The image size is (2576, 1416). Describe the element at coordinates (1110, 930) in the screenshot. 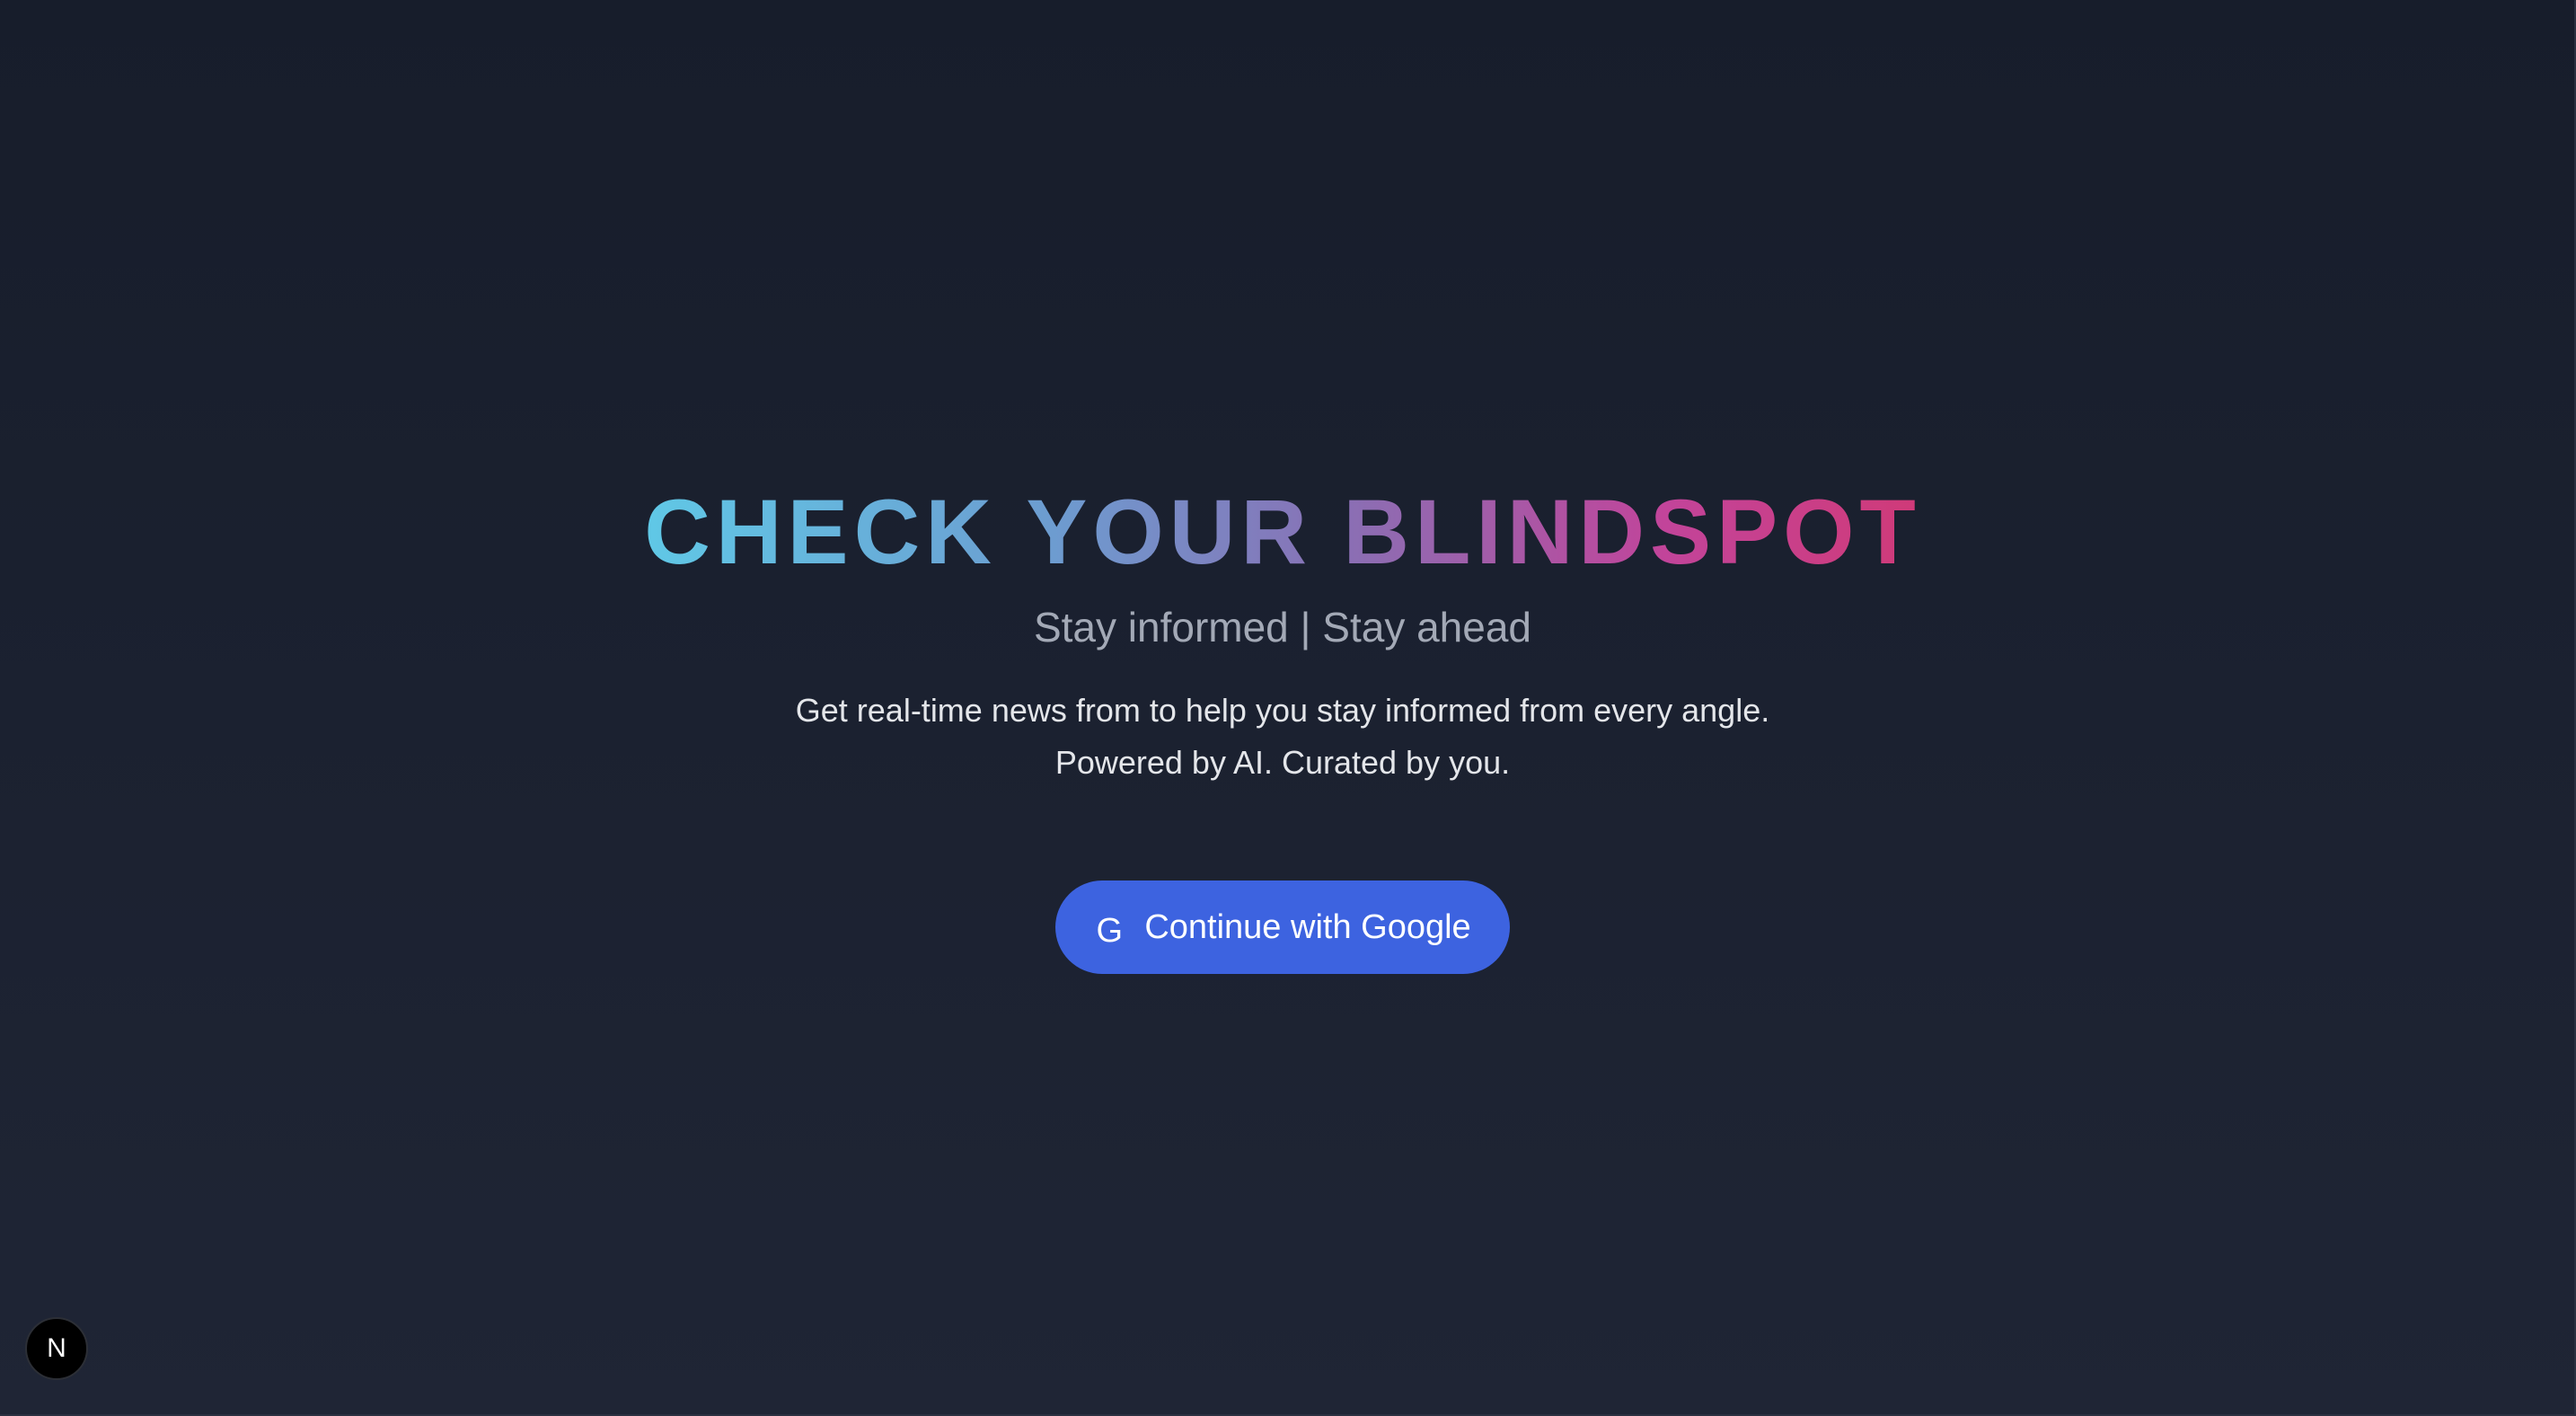

I see `google-icon: G` at that location.